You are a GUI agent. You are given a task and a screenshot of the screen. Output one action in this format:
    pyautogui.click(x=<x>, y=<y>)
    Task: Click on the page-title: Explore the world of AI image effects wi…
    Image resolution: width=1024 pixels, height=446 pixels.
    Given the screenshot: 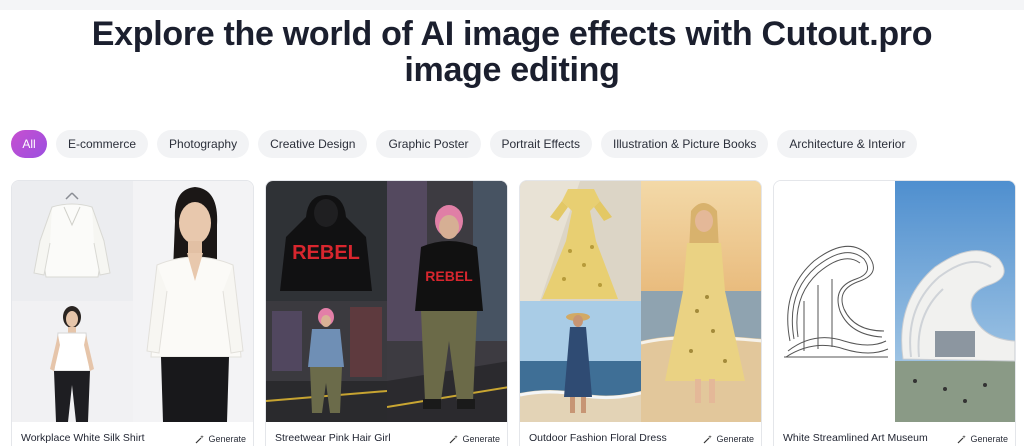 What is the action you would take?
    pyautogui.click(x=512, y=52)
    